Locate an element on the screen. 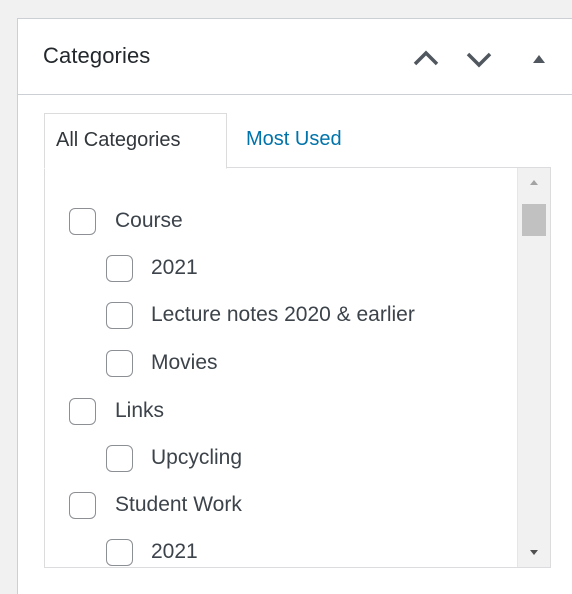  tab-most-used: Most Used is located at coordinates (294, 139).